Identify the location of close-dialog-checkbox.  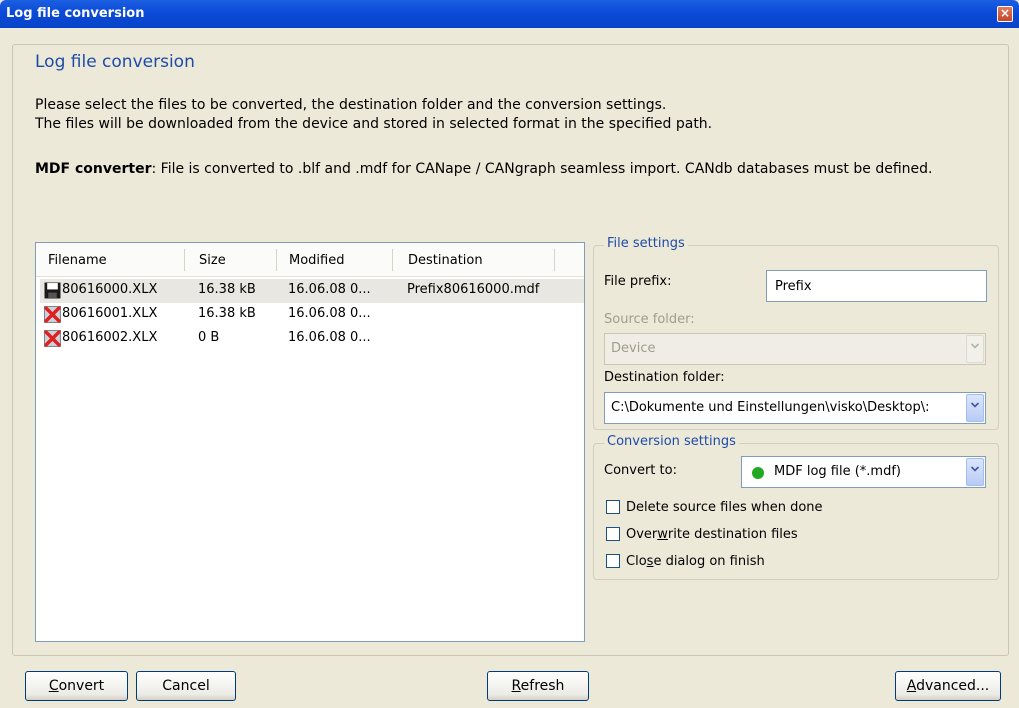
(613, 561).